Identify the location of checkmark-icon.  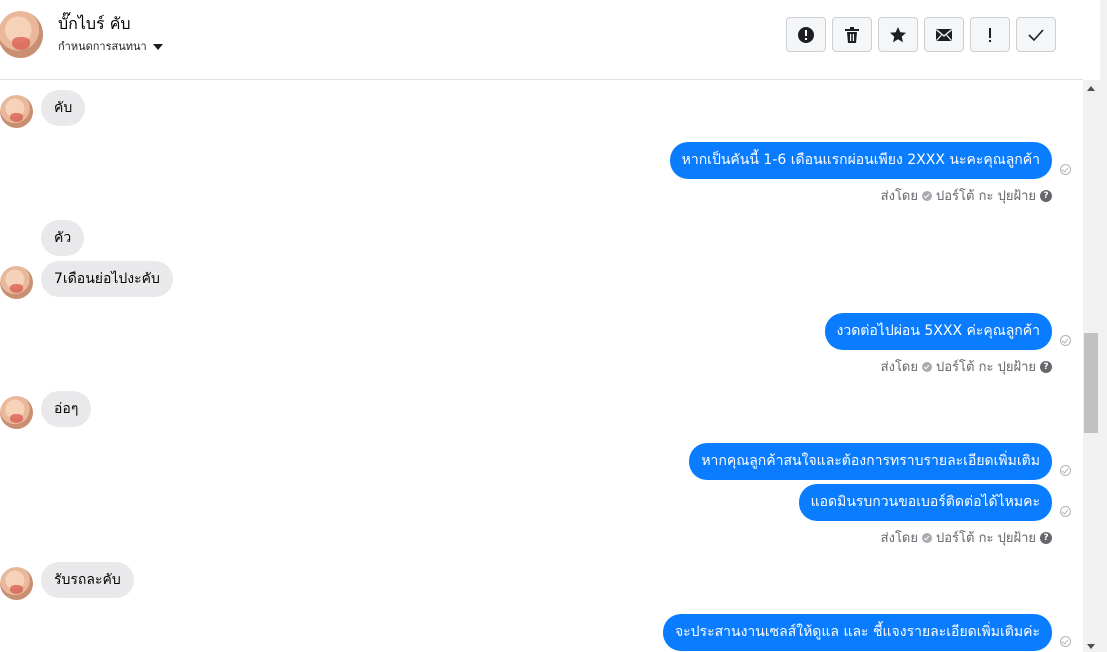
(1036, 34).